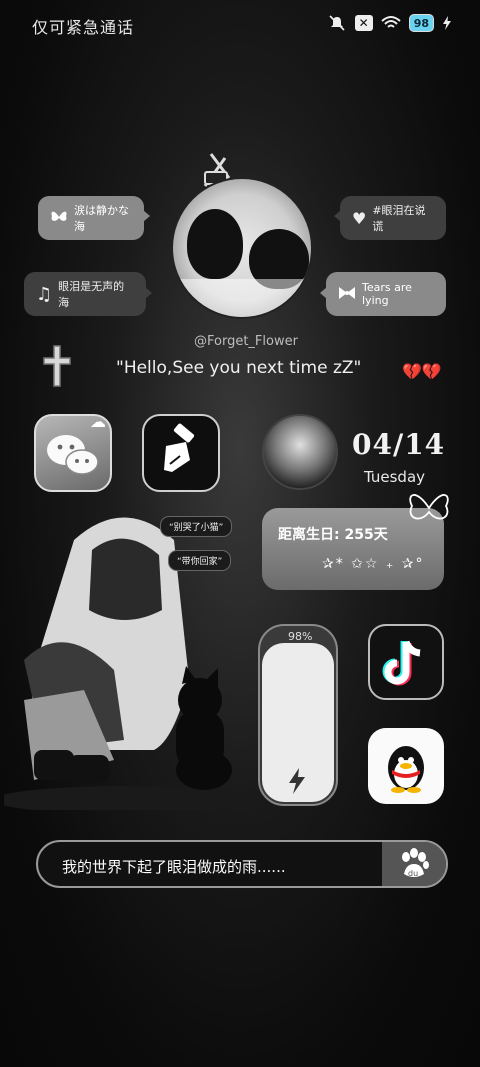 Image resolution: width=480 pixels, height=1067 pixels. I want to click on bubble-text: 眼泪是无声的海, so click(91, 294).